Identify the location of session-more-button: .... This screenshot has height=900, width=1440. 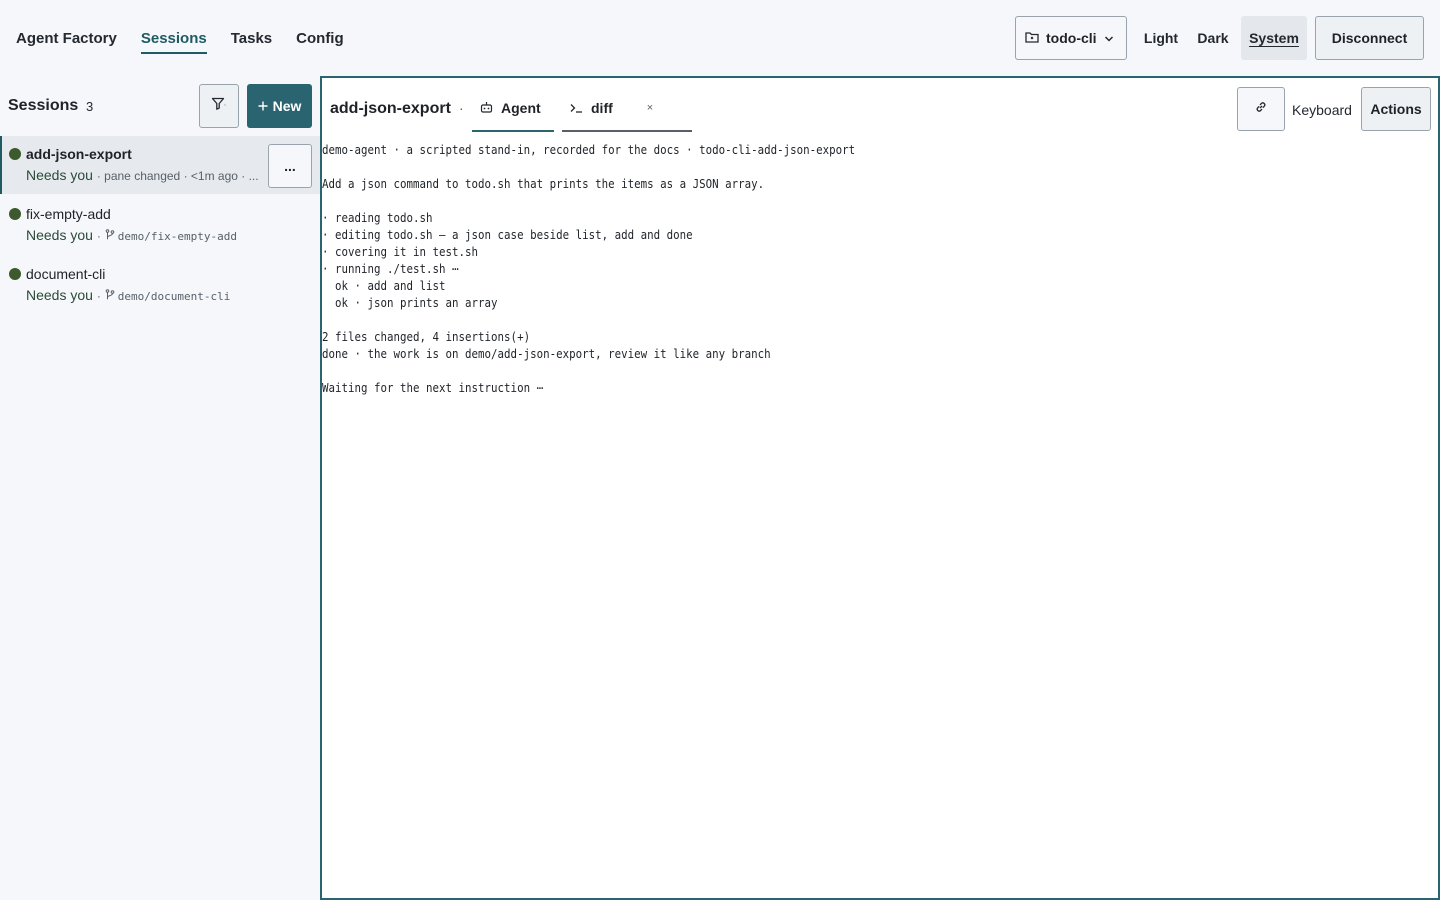
(290, 166).